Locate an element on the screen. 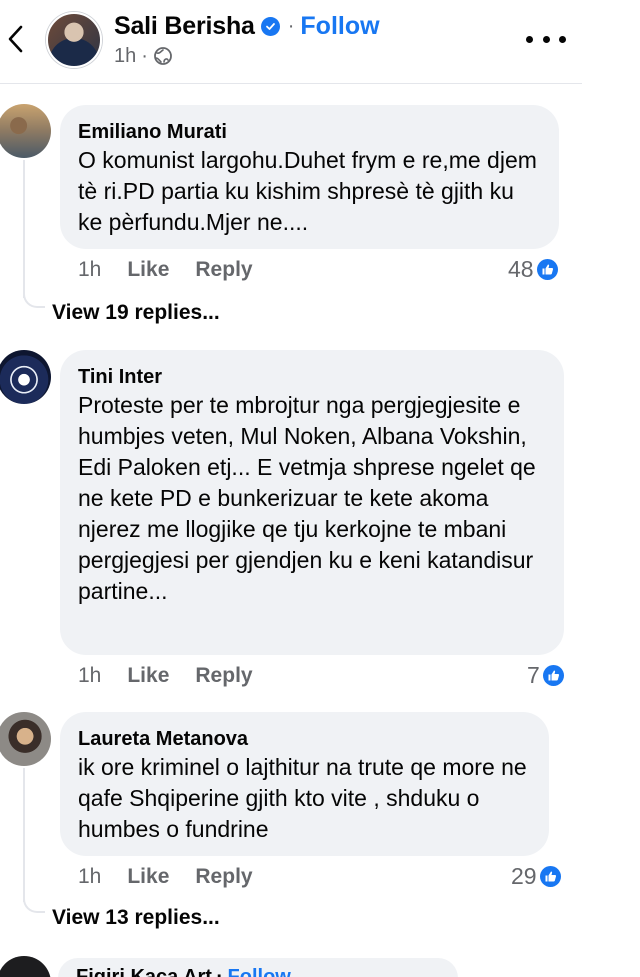 Image resolution: width=640 pixels, height=977 pixels. back-button is located at coordinates (16, 39).